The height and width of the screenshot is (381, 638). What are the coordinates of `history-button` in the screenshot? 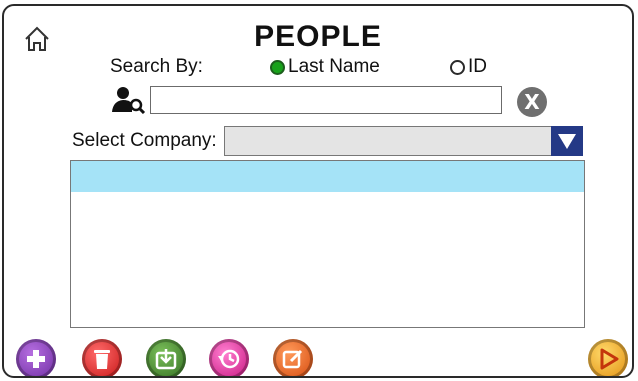 It's located at (229, 357).